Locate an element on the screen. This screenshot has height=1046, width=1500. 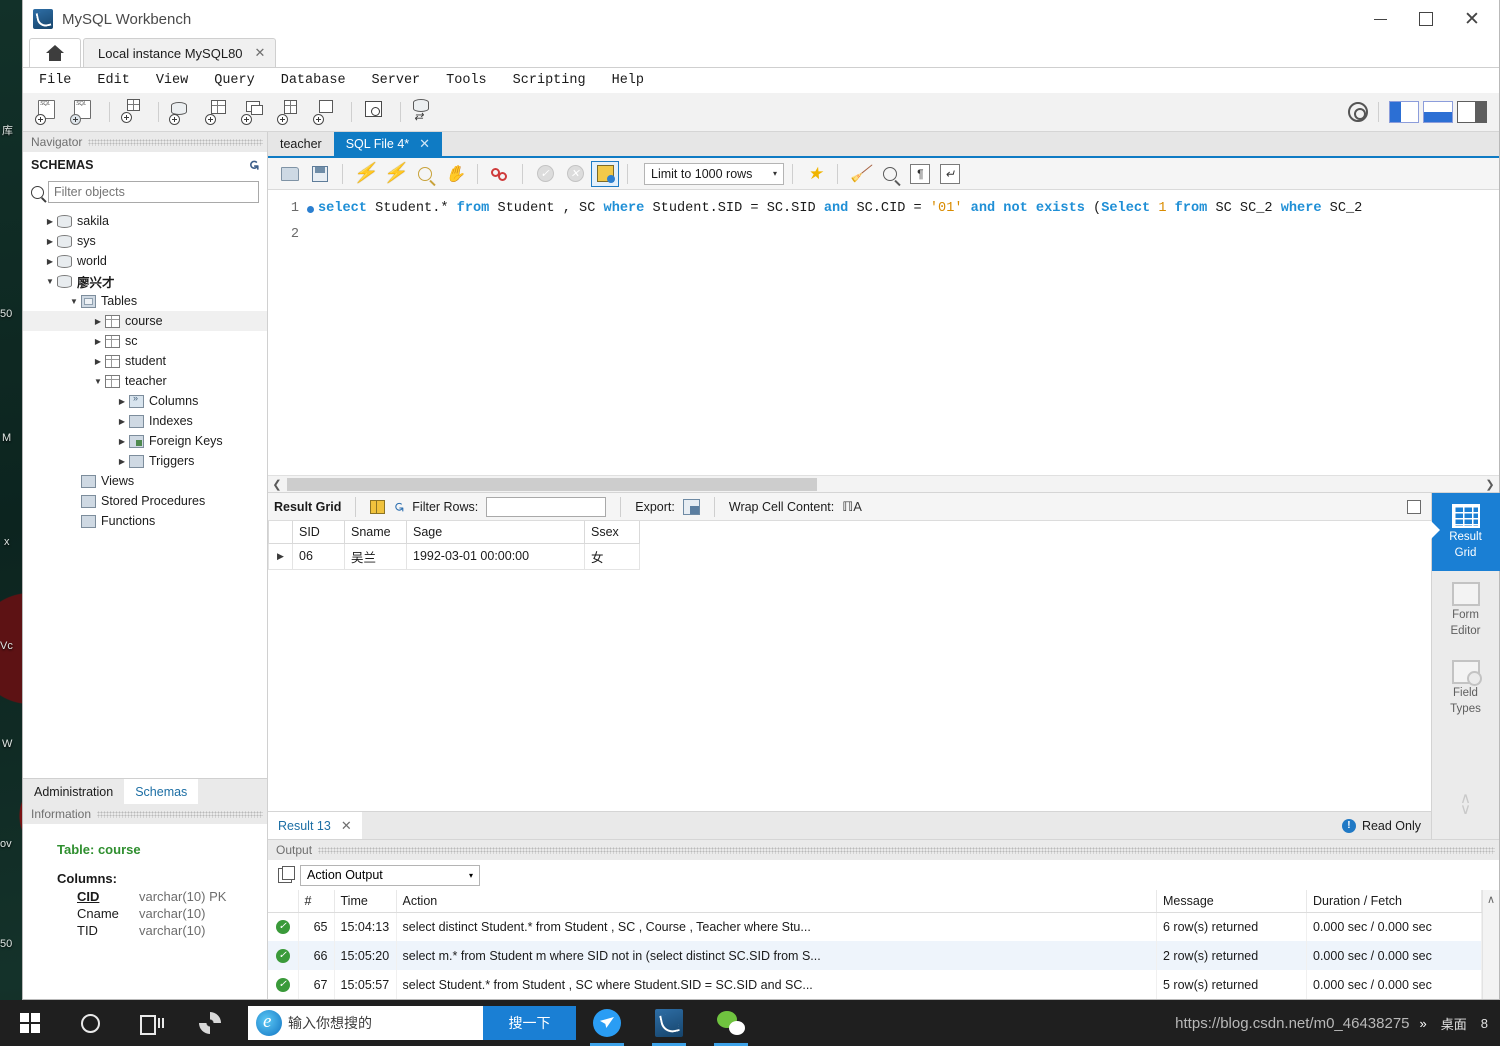
tree-item-liaoxingcai: ▼ 廖兴才 is located at coordinates (145, 281).